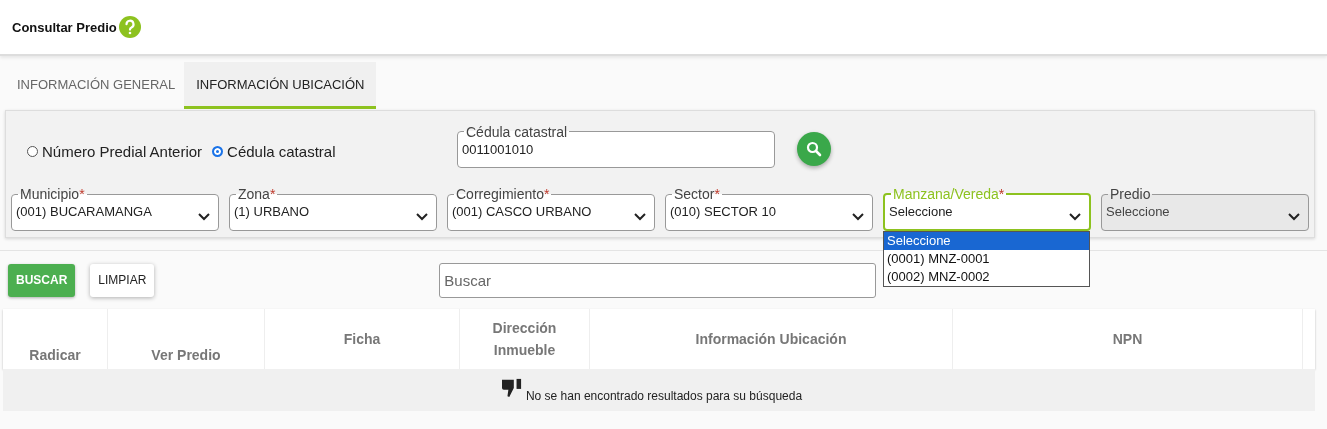 The width and height of the screenshot is (1327, 429). Describe the element at coordinates (511, 388) in the screenshot. I see `thumbs-down-icon` at that location.